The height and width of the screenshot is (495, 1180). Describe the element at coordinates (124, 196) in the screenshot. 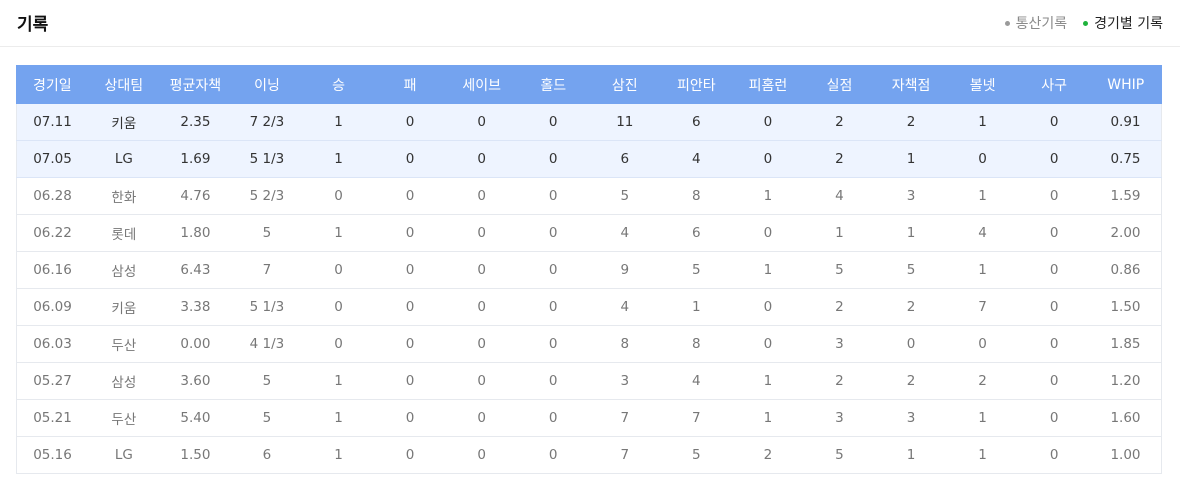

I see `table-cell: 한화` at that location.